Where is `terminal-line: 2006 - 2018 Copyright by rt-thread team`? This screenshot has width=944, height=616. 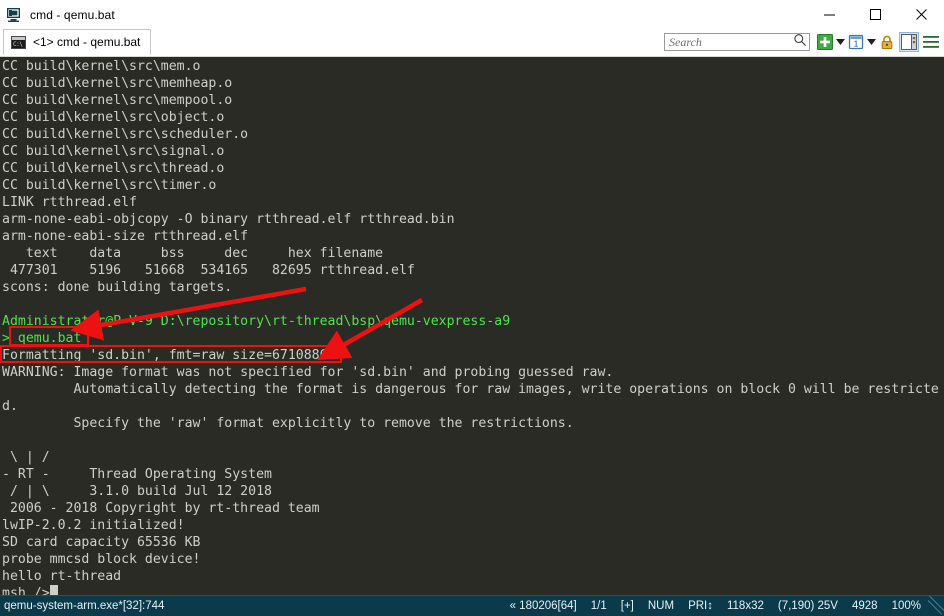
terminal-line: 2006 - 2018 Copyright by rt-thread team is located at coordinates (161, 508).